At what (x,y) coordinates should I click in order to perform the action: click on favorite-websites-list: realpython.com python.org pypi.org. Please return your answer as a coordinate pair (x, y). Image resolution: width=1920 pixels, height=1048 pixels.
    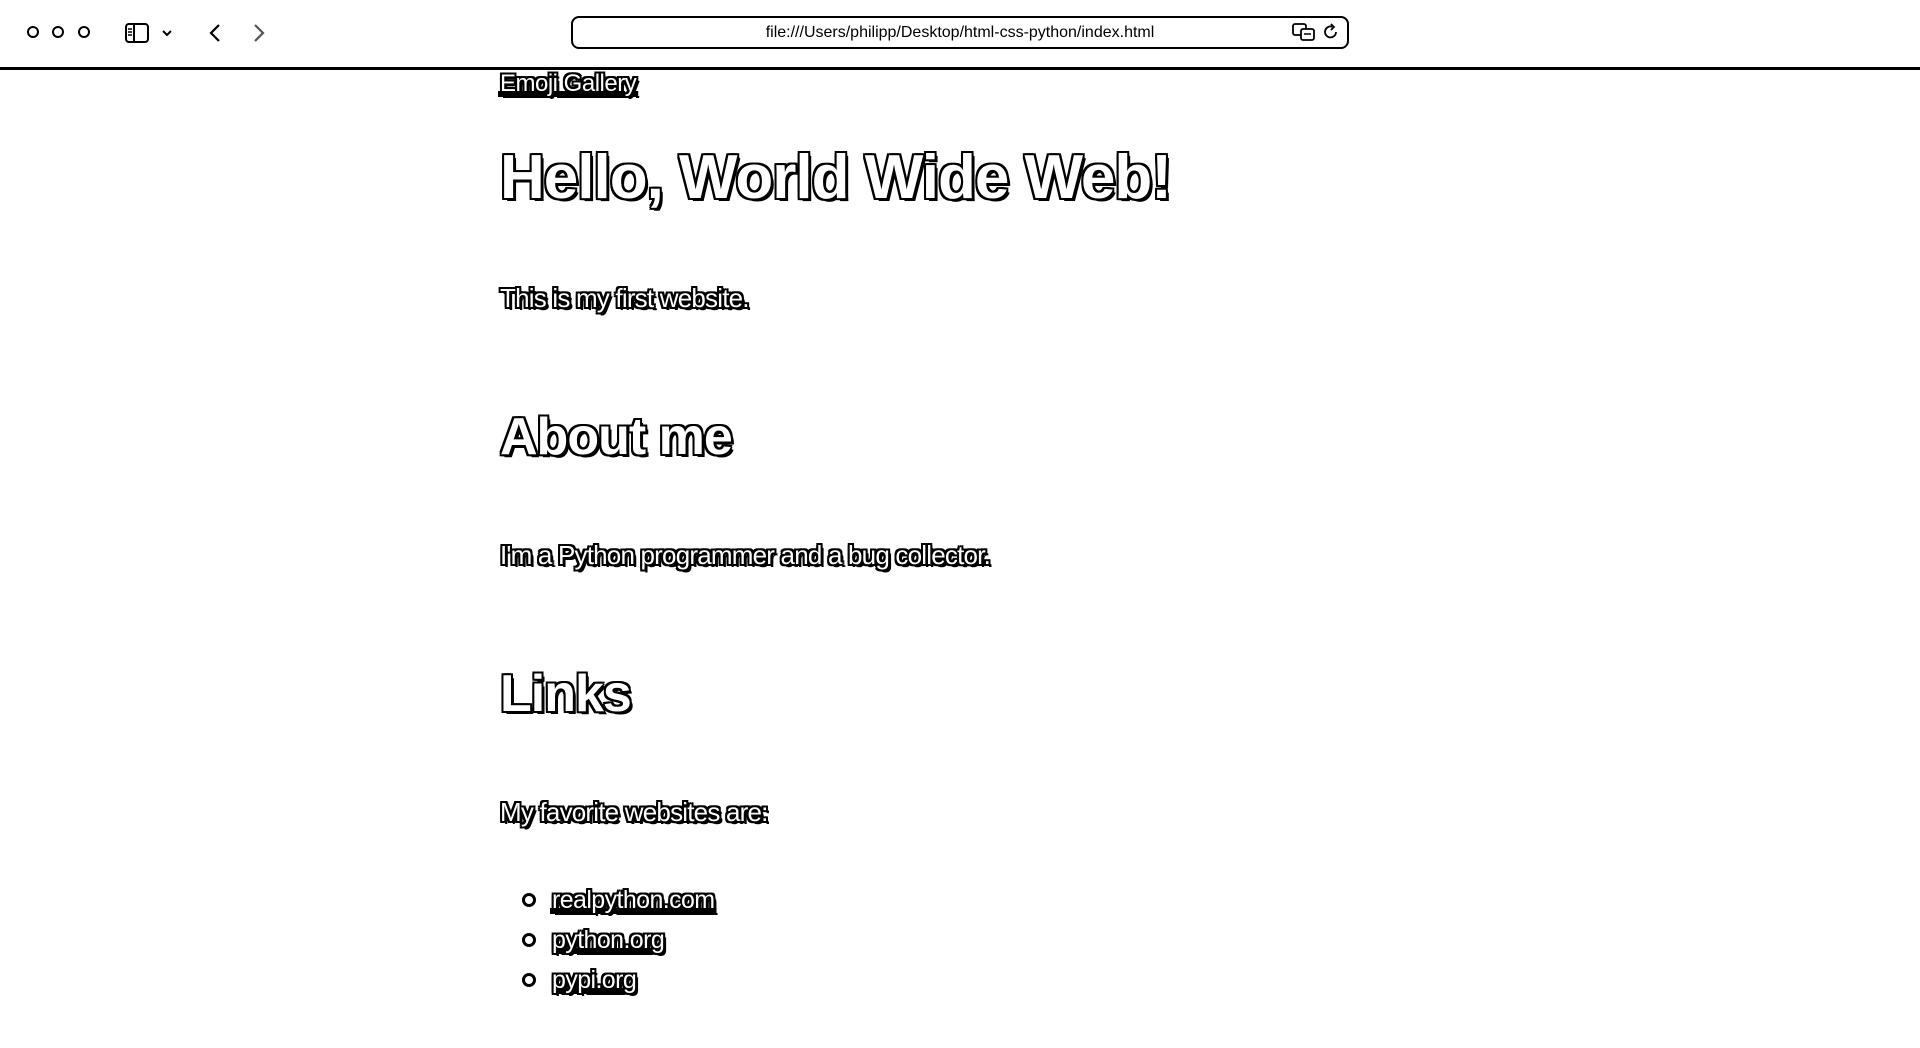
    Looking at the image, I should click on (618, 940).